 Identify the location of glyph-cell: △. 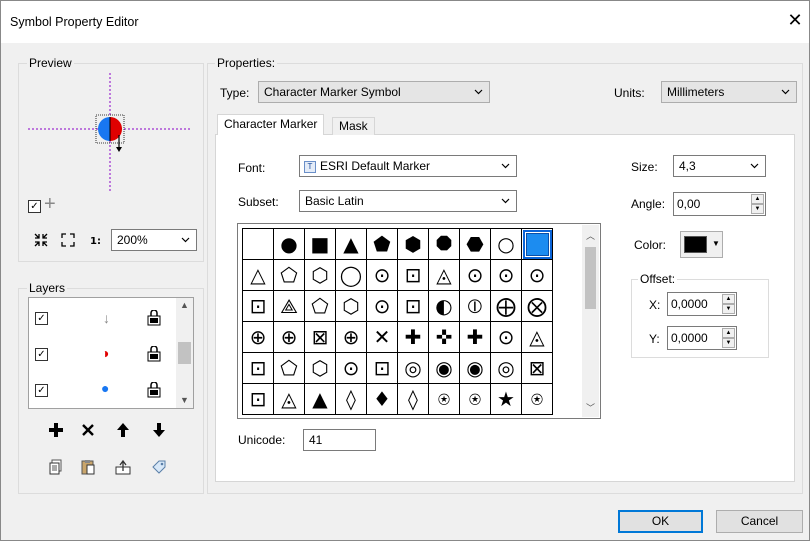
(258, 275).